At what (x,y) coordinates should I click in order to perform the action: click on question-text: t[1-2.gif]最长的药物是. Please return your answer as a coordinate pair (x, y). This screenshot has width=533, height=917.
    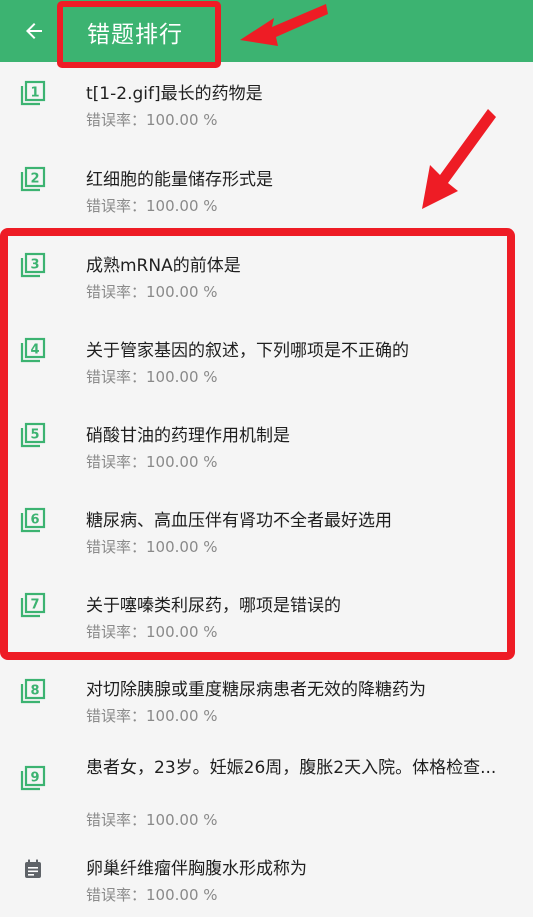
    Looking at the image, I should click on (174, 94).